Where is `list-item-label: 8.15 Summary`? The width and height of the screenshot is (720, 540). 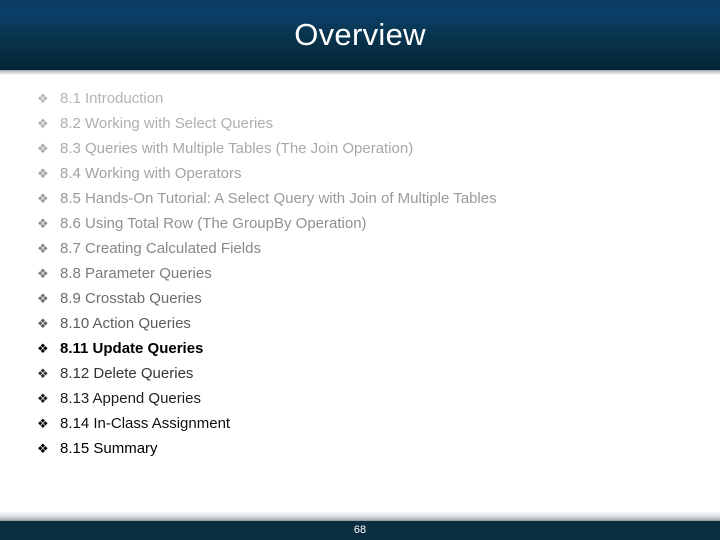
list-item-label: 8.15 Summary is located at coordinates (109, 448).